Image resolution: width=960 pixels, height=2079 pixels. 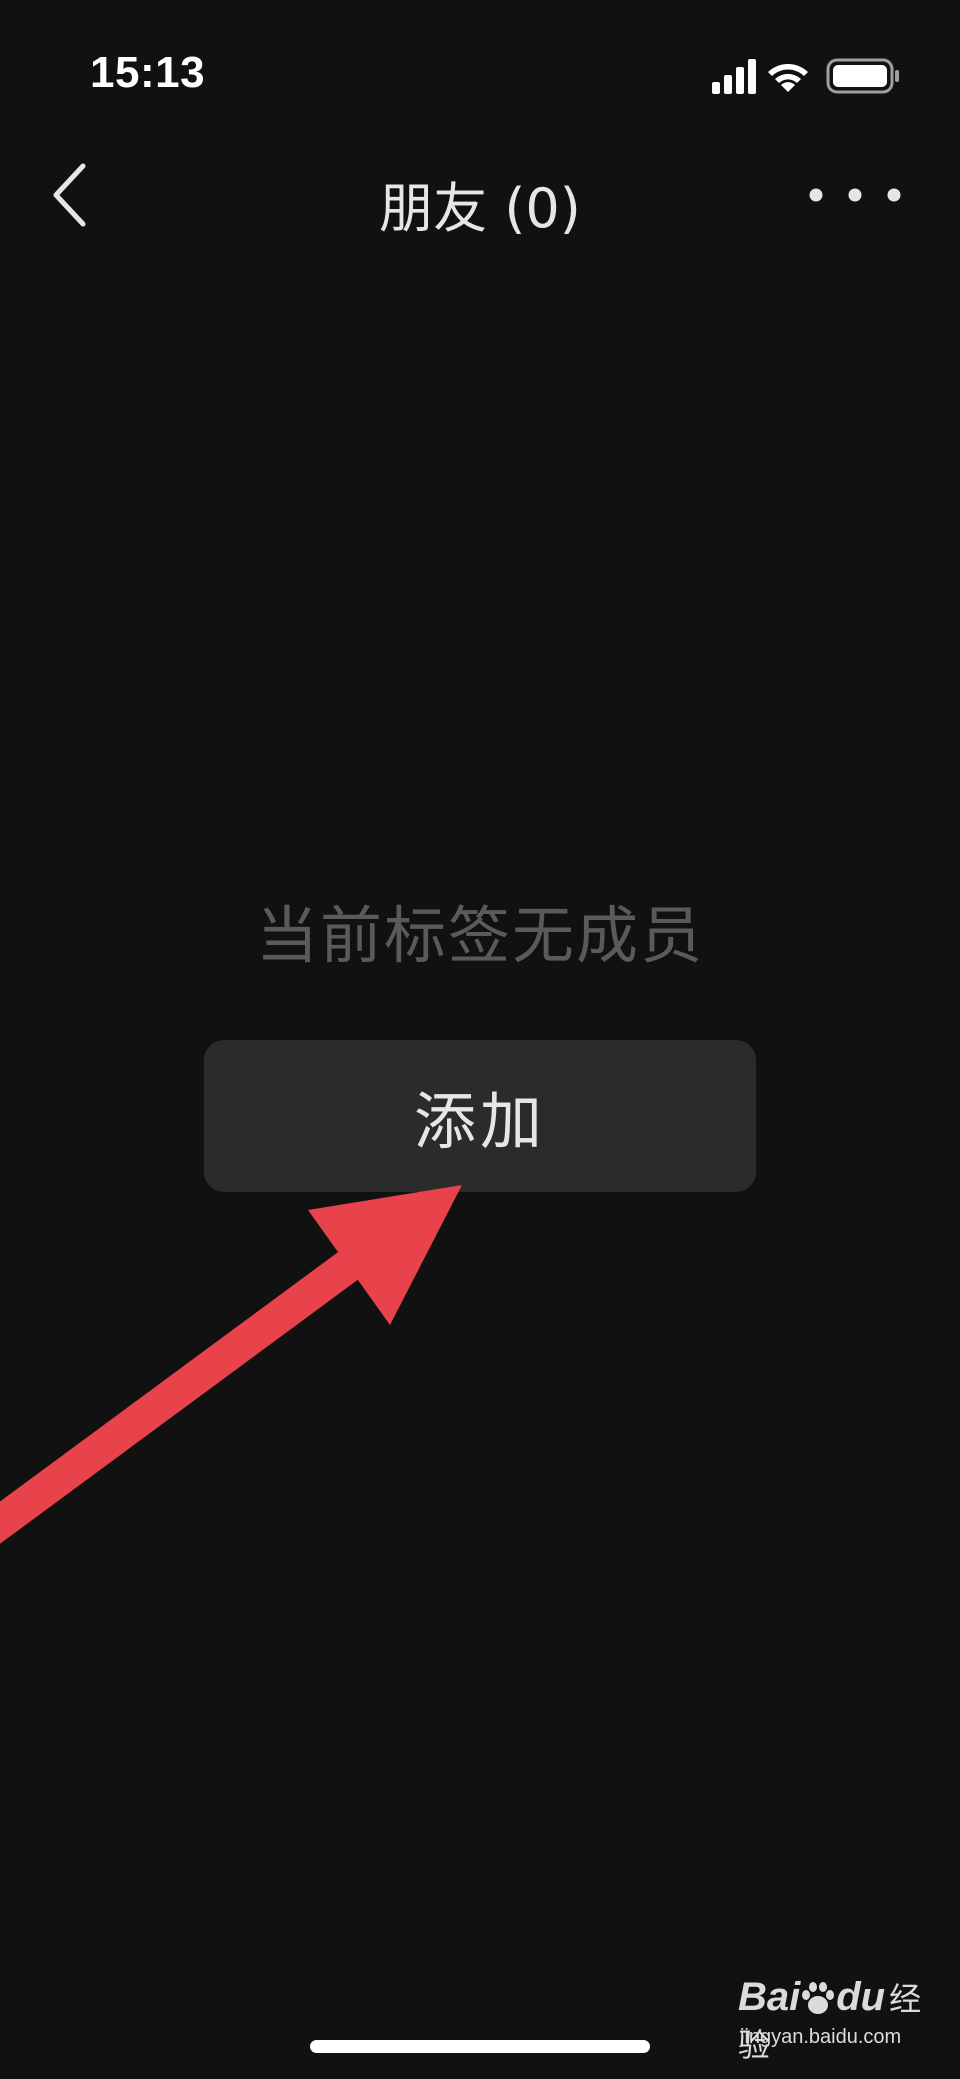 What do you see at coordinates (480, 2046) in the screenshot?
I see `home-indicator` at bounding box center [480, 2046].